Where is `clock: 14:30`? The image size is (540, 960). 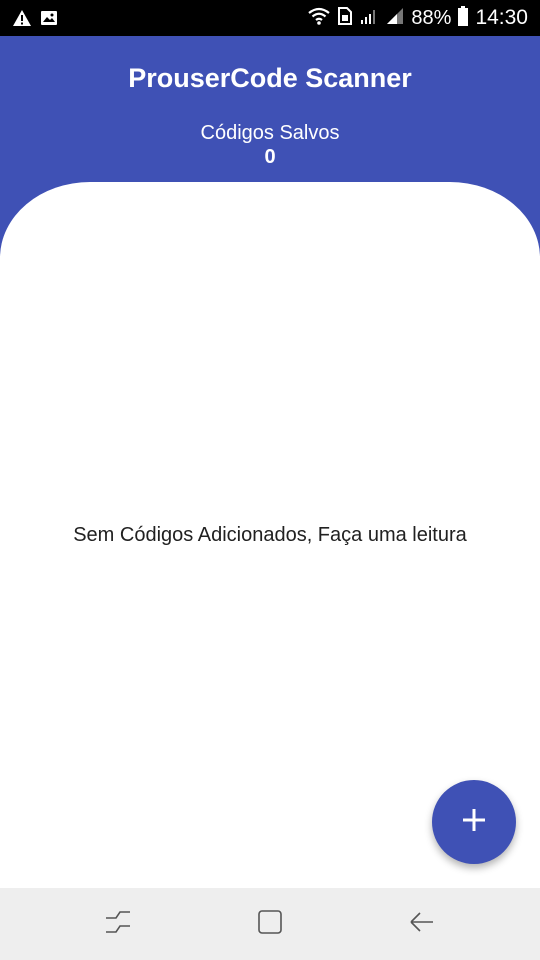
clock: 14:30 is located at coordinates (501, 17).